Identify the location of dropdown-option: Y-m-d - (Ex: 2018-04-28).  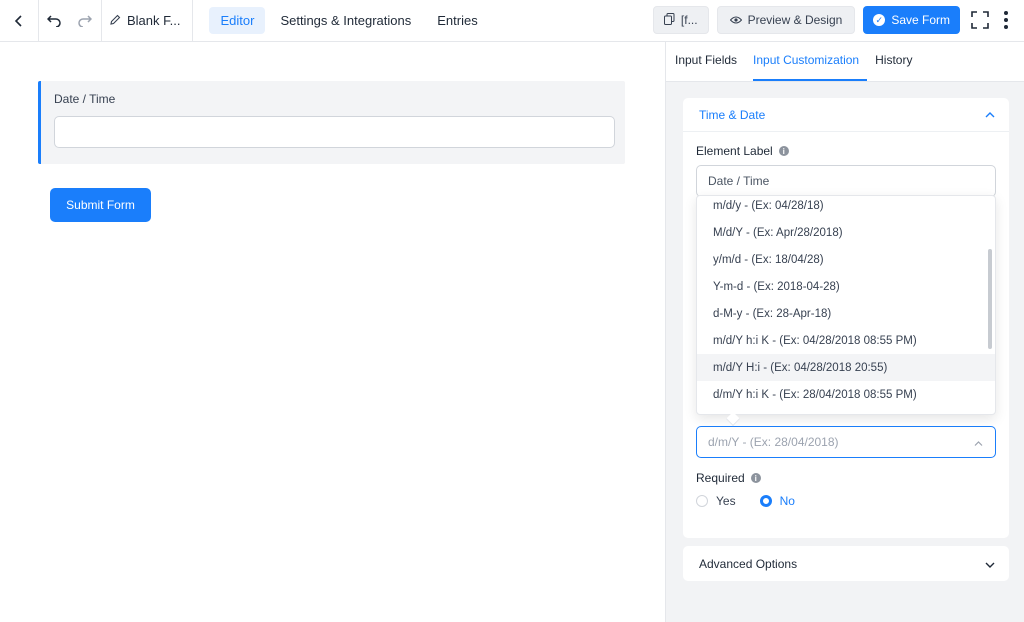
(846, 286).